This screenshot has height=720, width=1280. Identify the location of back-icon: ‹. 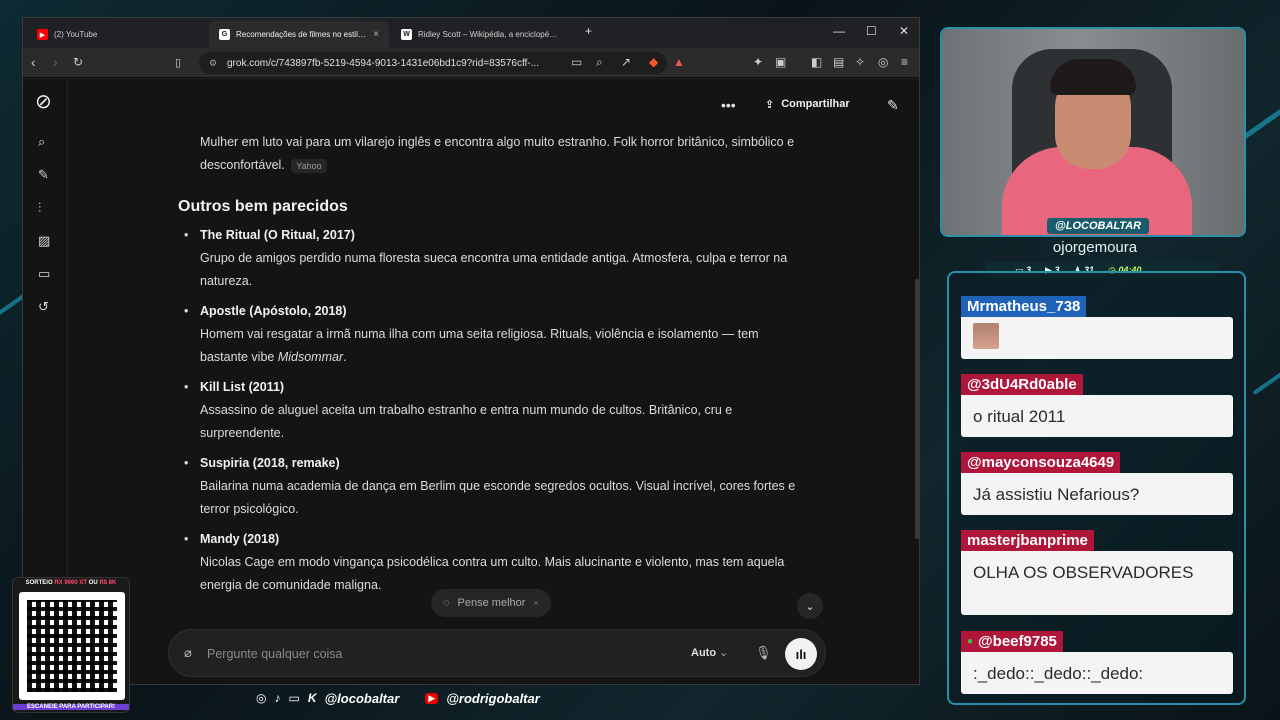
(33, 62).